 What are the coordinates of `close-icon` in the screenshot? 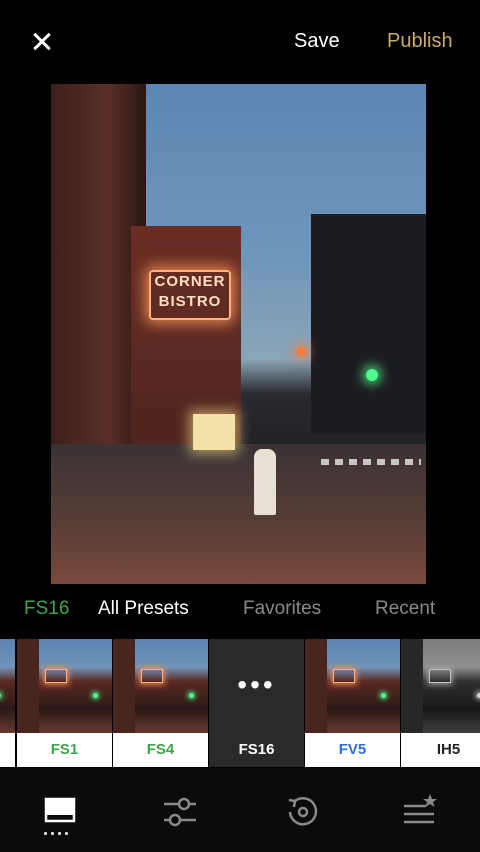 It's located at (42, 42).